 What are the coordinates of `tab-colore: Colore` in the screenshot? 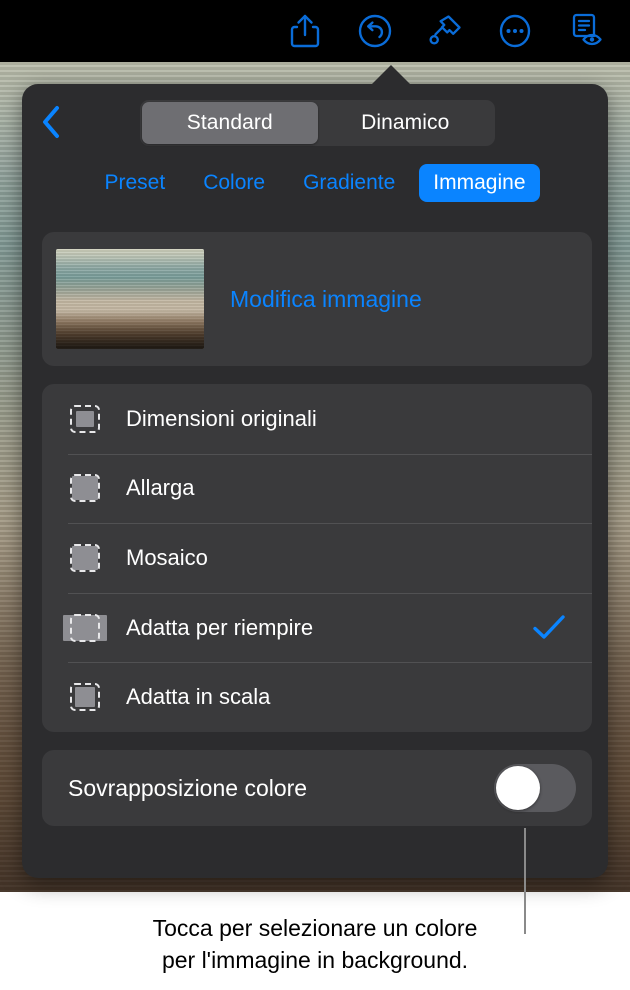 It's located at (234, 183).